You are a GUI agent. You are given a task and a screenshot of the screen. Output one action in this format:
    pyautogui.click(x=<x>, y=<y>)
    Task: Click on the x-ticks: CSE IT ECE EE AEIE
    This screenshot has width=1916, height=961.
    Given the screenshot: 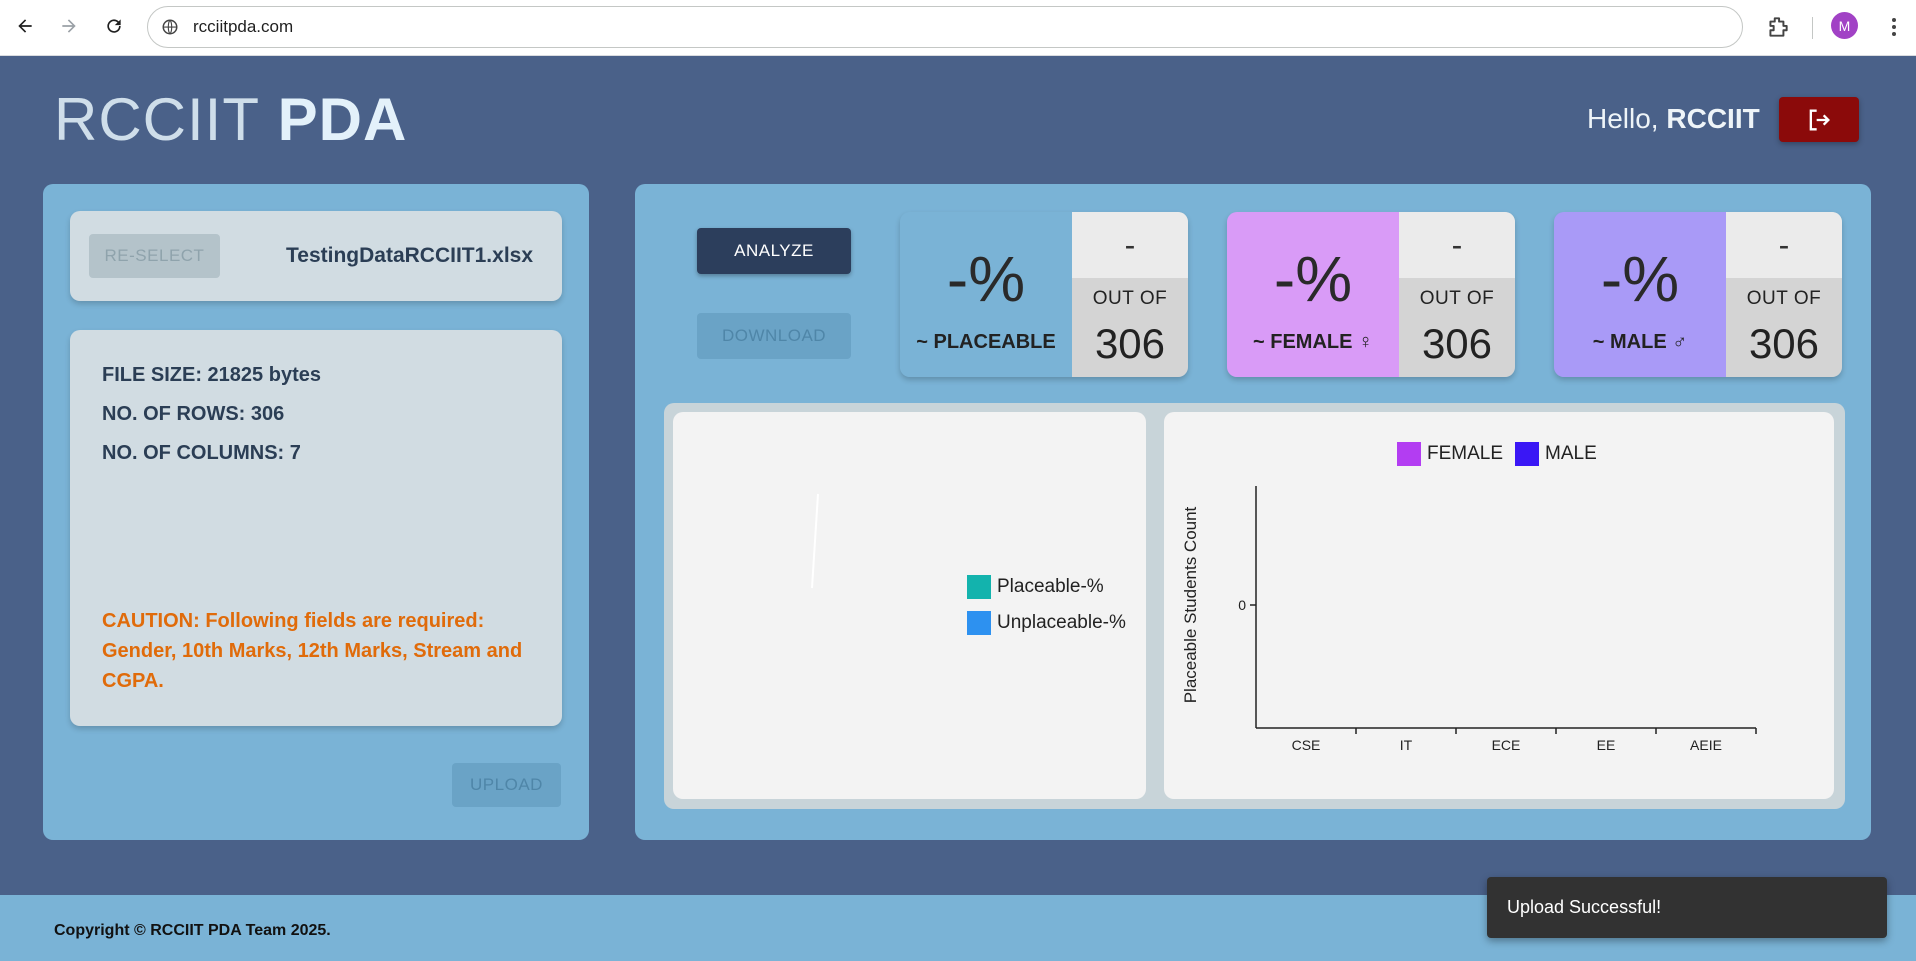 What is the action you would take?
    pyautogui.click(x=1524, y=740)
    